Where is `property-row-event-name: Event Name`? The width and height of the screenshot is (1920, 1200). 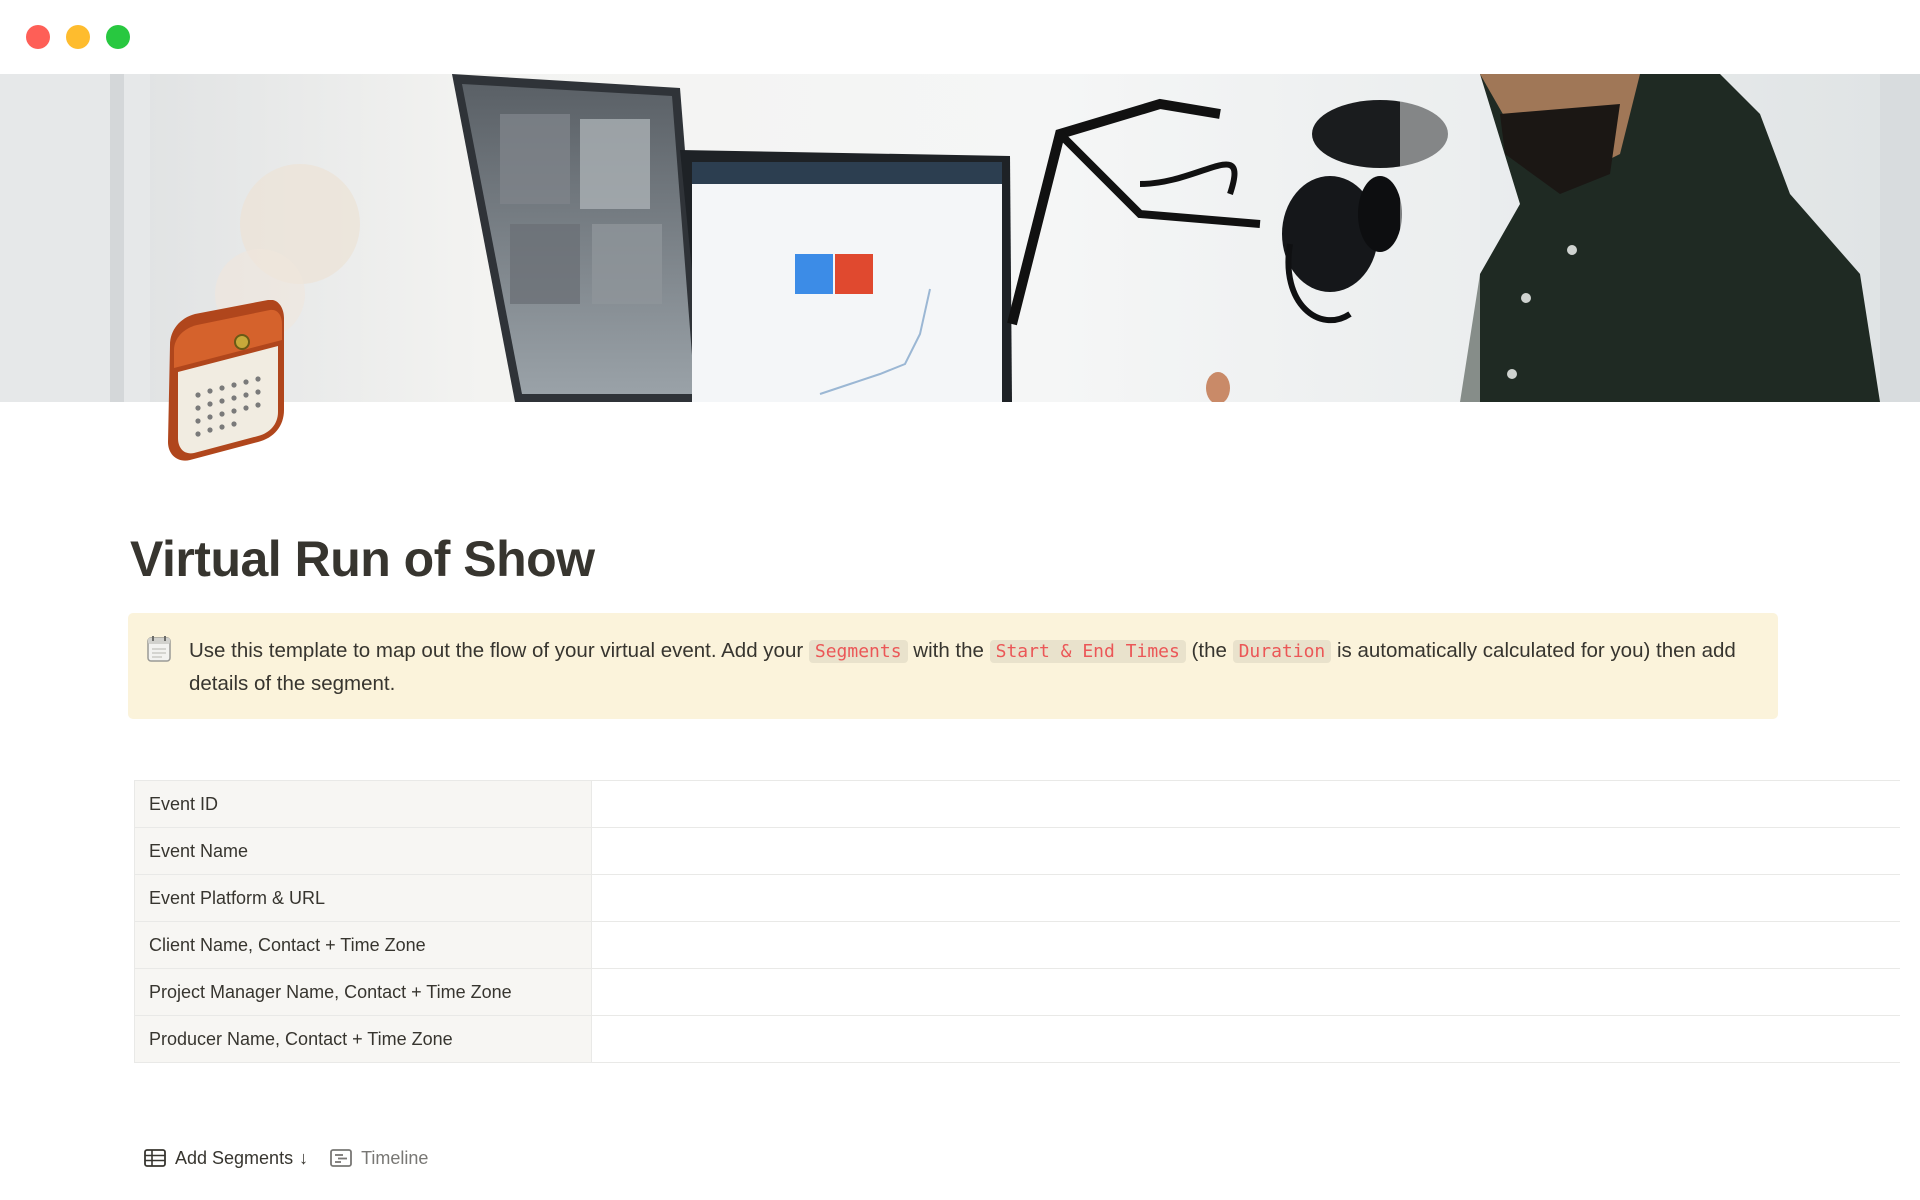
property-row-event-name: Event Name is located at coordinates (1017, 851).